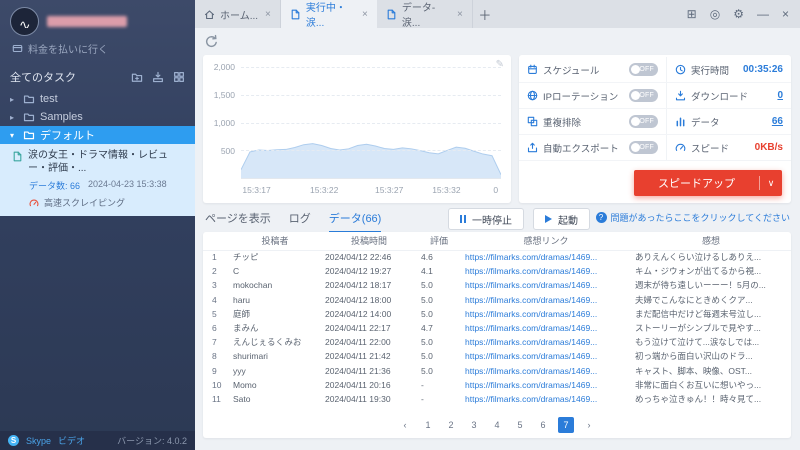 This screenshot has width=800, height=450. Describe the element at coordinates (358, 299) in the screenshot. I see `time-cell: 2024/04/12 18:00` at that location.